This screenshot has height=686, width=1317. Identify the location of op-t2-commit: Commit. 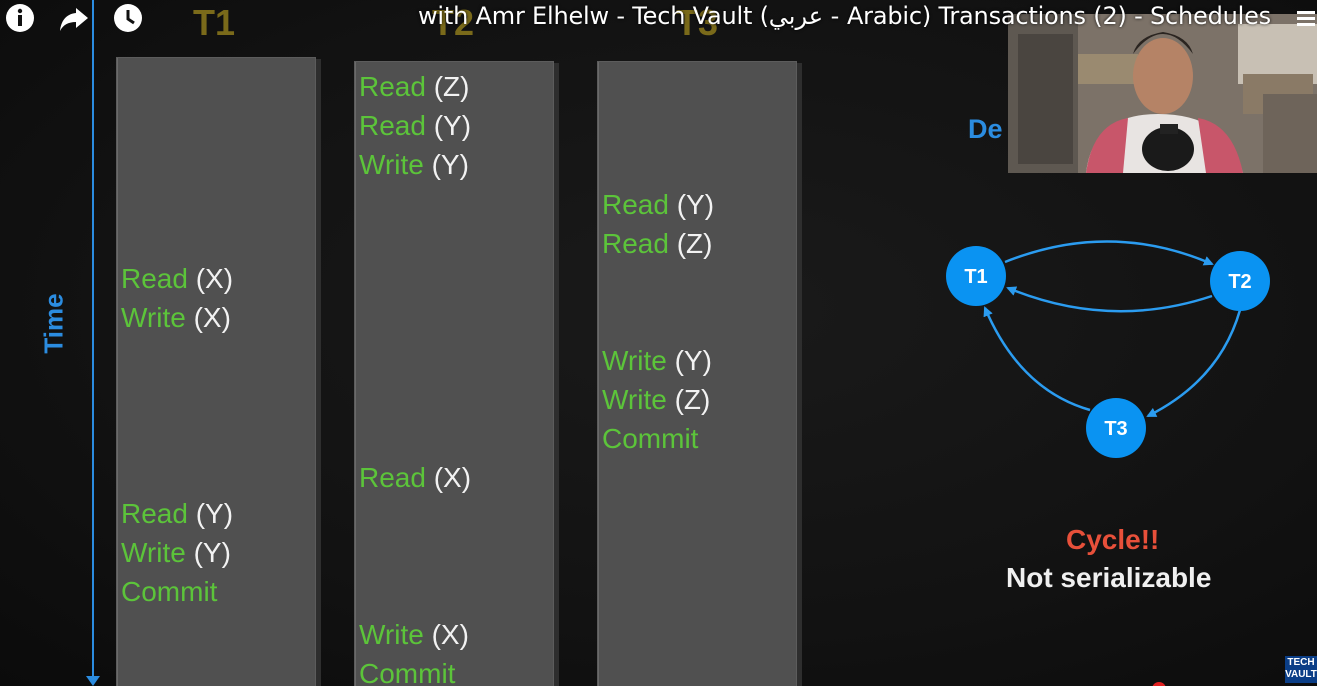
(407, 670).